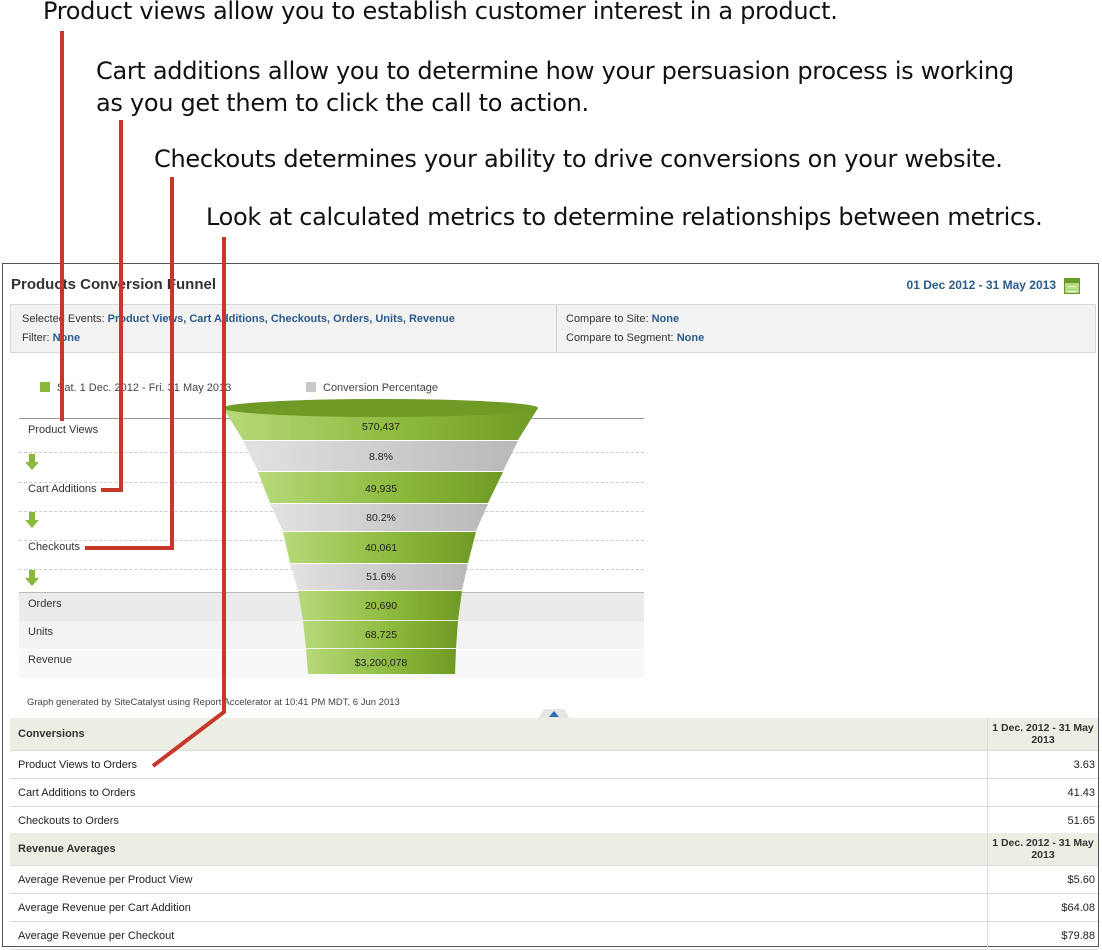 This screenshot has height=950, width=1102. What do you see at coordinates (112, 306) in the screenshot?
I see `leader-cart-additions` at bounding box center [112, 306].